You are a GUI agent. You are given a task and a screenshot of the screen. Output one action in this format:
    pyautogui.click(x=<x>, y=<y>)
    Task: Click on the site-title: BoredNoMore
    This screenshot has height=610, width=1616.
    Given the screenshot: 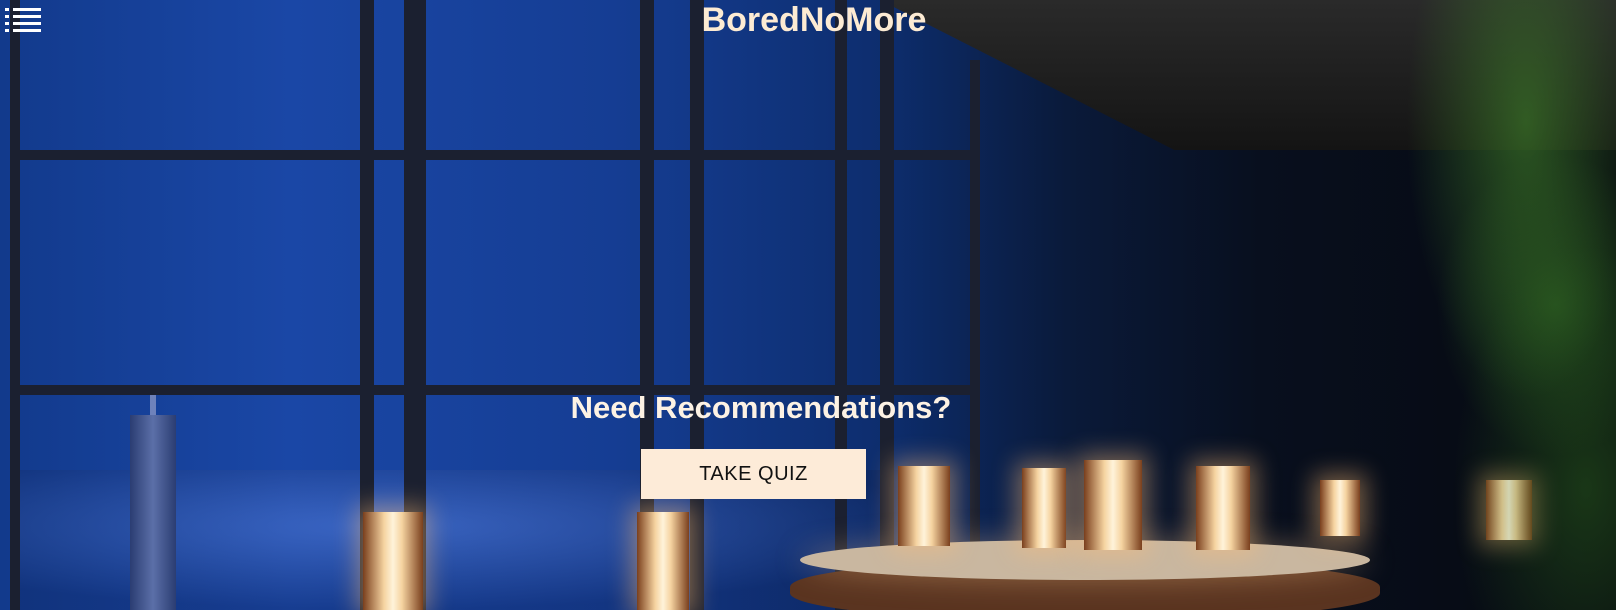 What is the action you would take?
    pyautogui.click(x=808, y=20)
    